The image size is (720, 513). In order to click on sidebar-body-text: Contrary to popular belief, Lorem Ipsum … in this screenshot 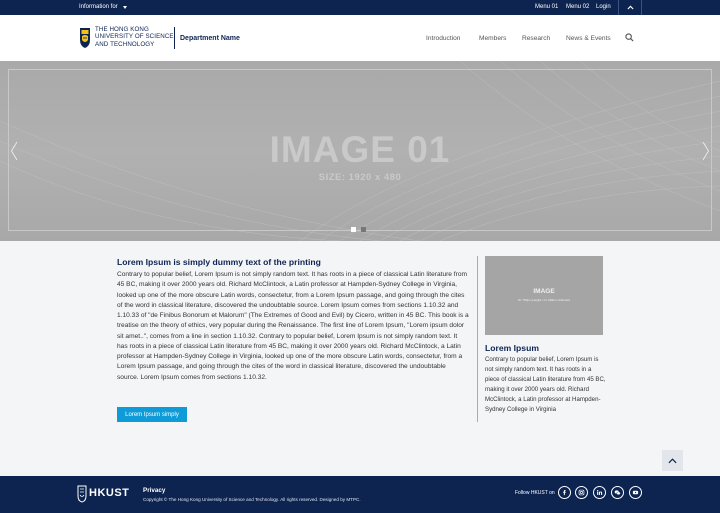, I will do `click(545, 385)`.